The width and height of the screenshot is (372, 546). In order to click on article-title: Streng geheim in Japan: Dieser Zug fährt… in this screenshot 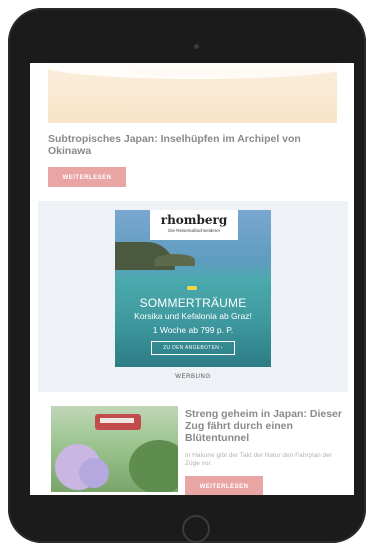, I will do `click(265, 426)`.